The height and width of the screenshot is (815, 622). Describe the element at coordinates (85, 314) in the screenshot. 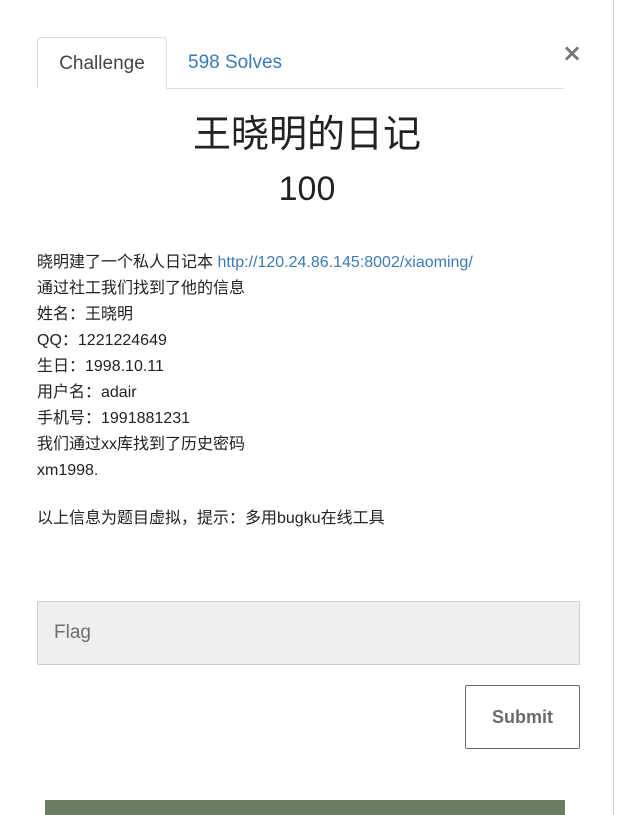

I see `description-line: 姓名：王晓明` at that location.